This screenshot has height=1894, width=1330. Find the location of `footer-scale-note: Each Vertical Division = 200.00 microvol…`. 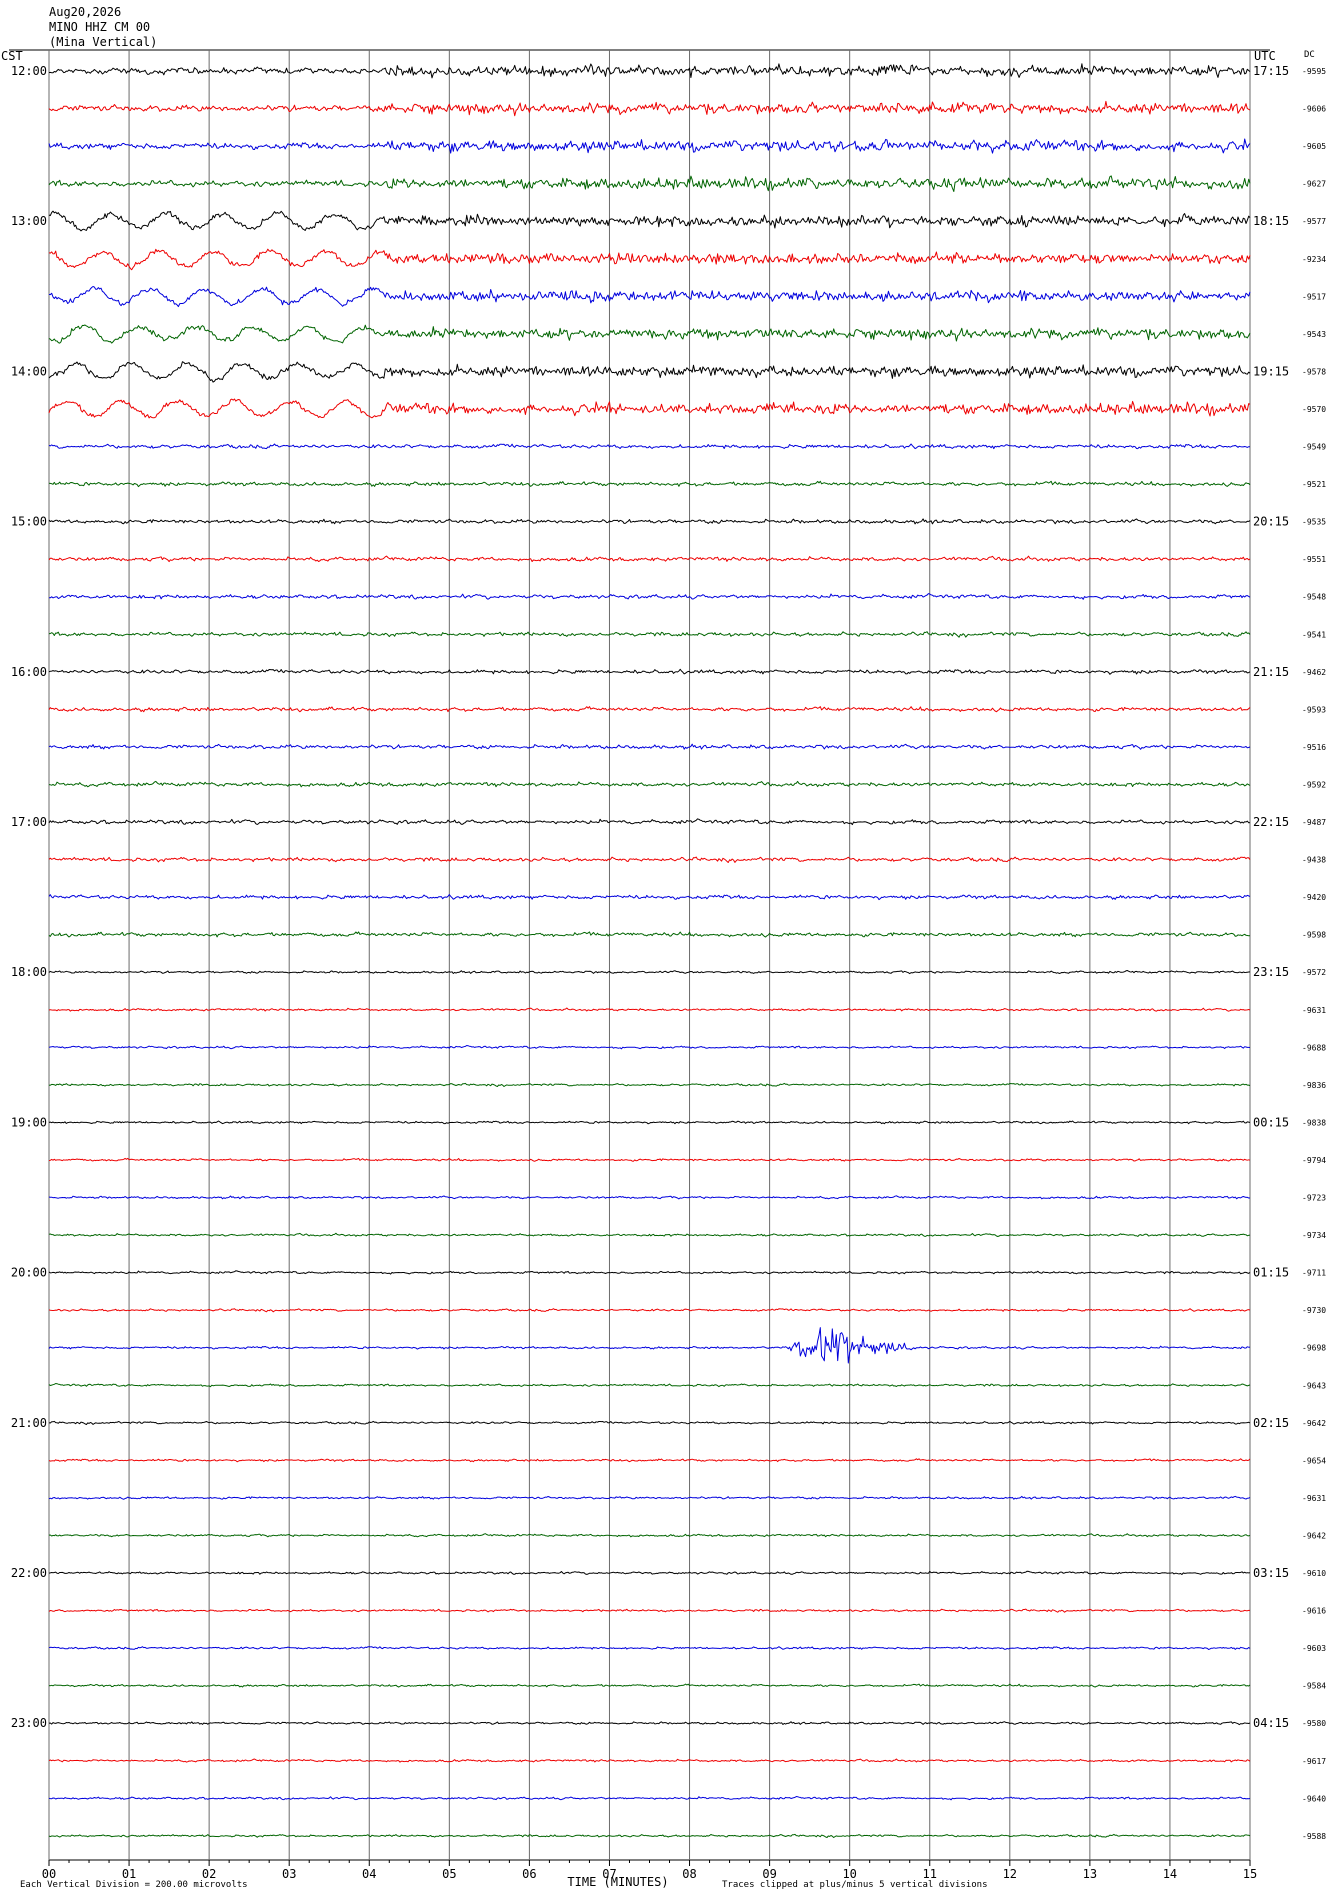

footer-scale-note: Each Vertical Division = 200.00 microvol… is located at coordinates (134, 1885).